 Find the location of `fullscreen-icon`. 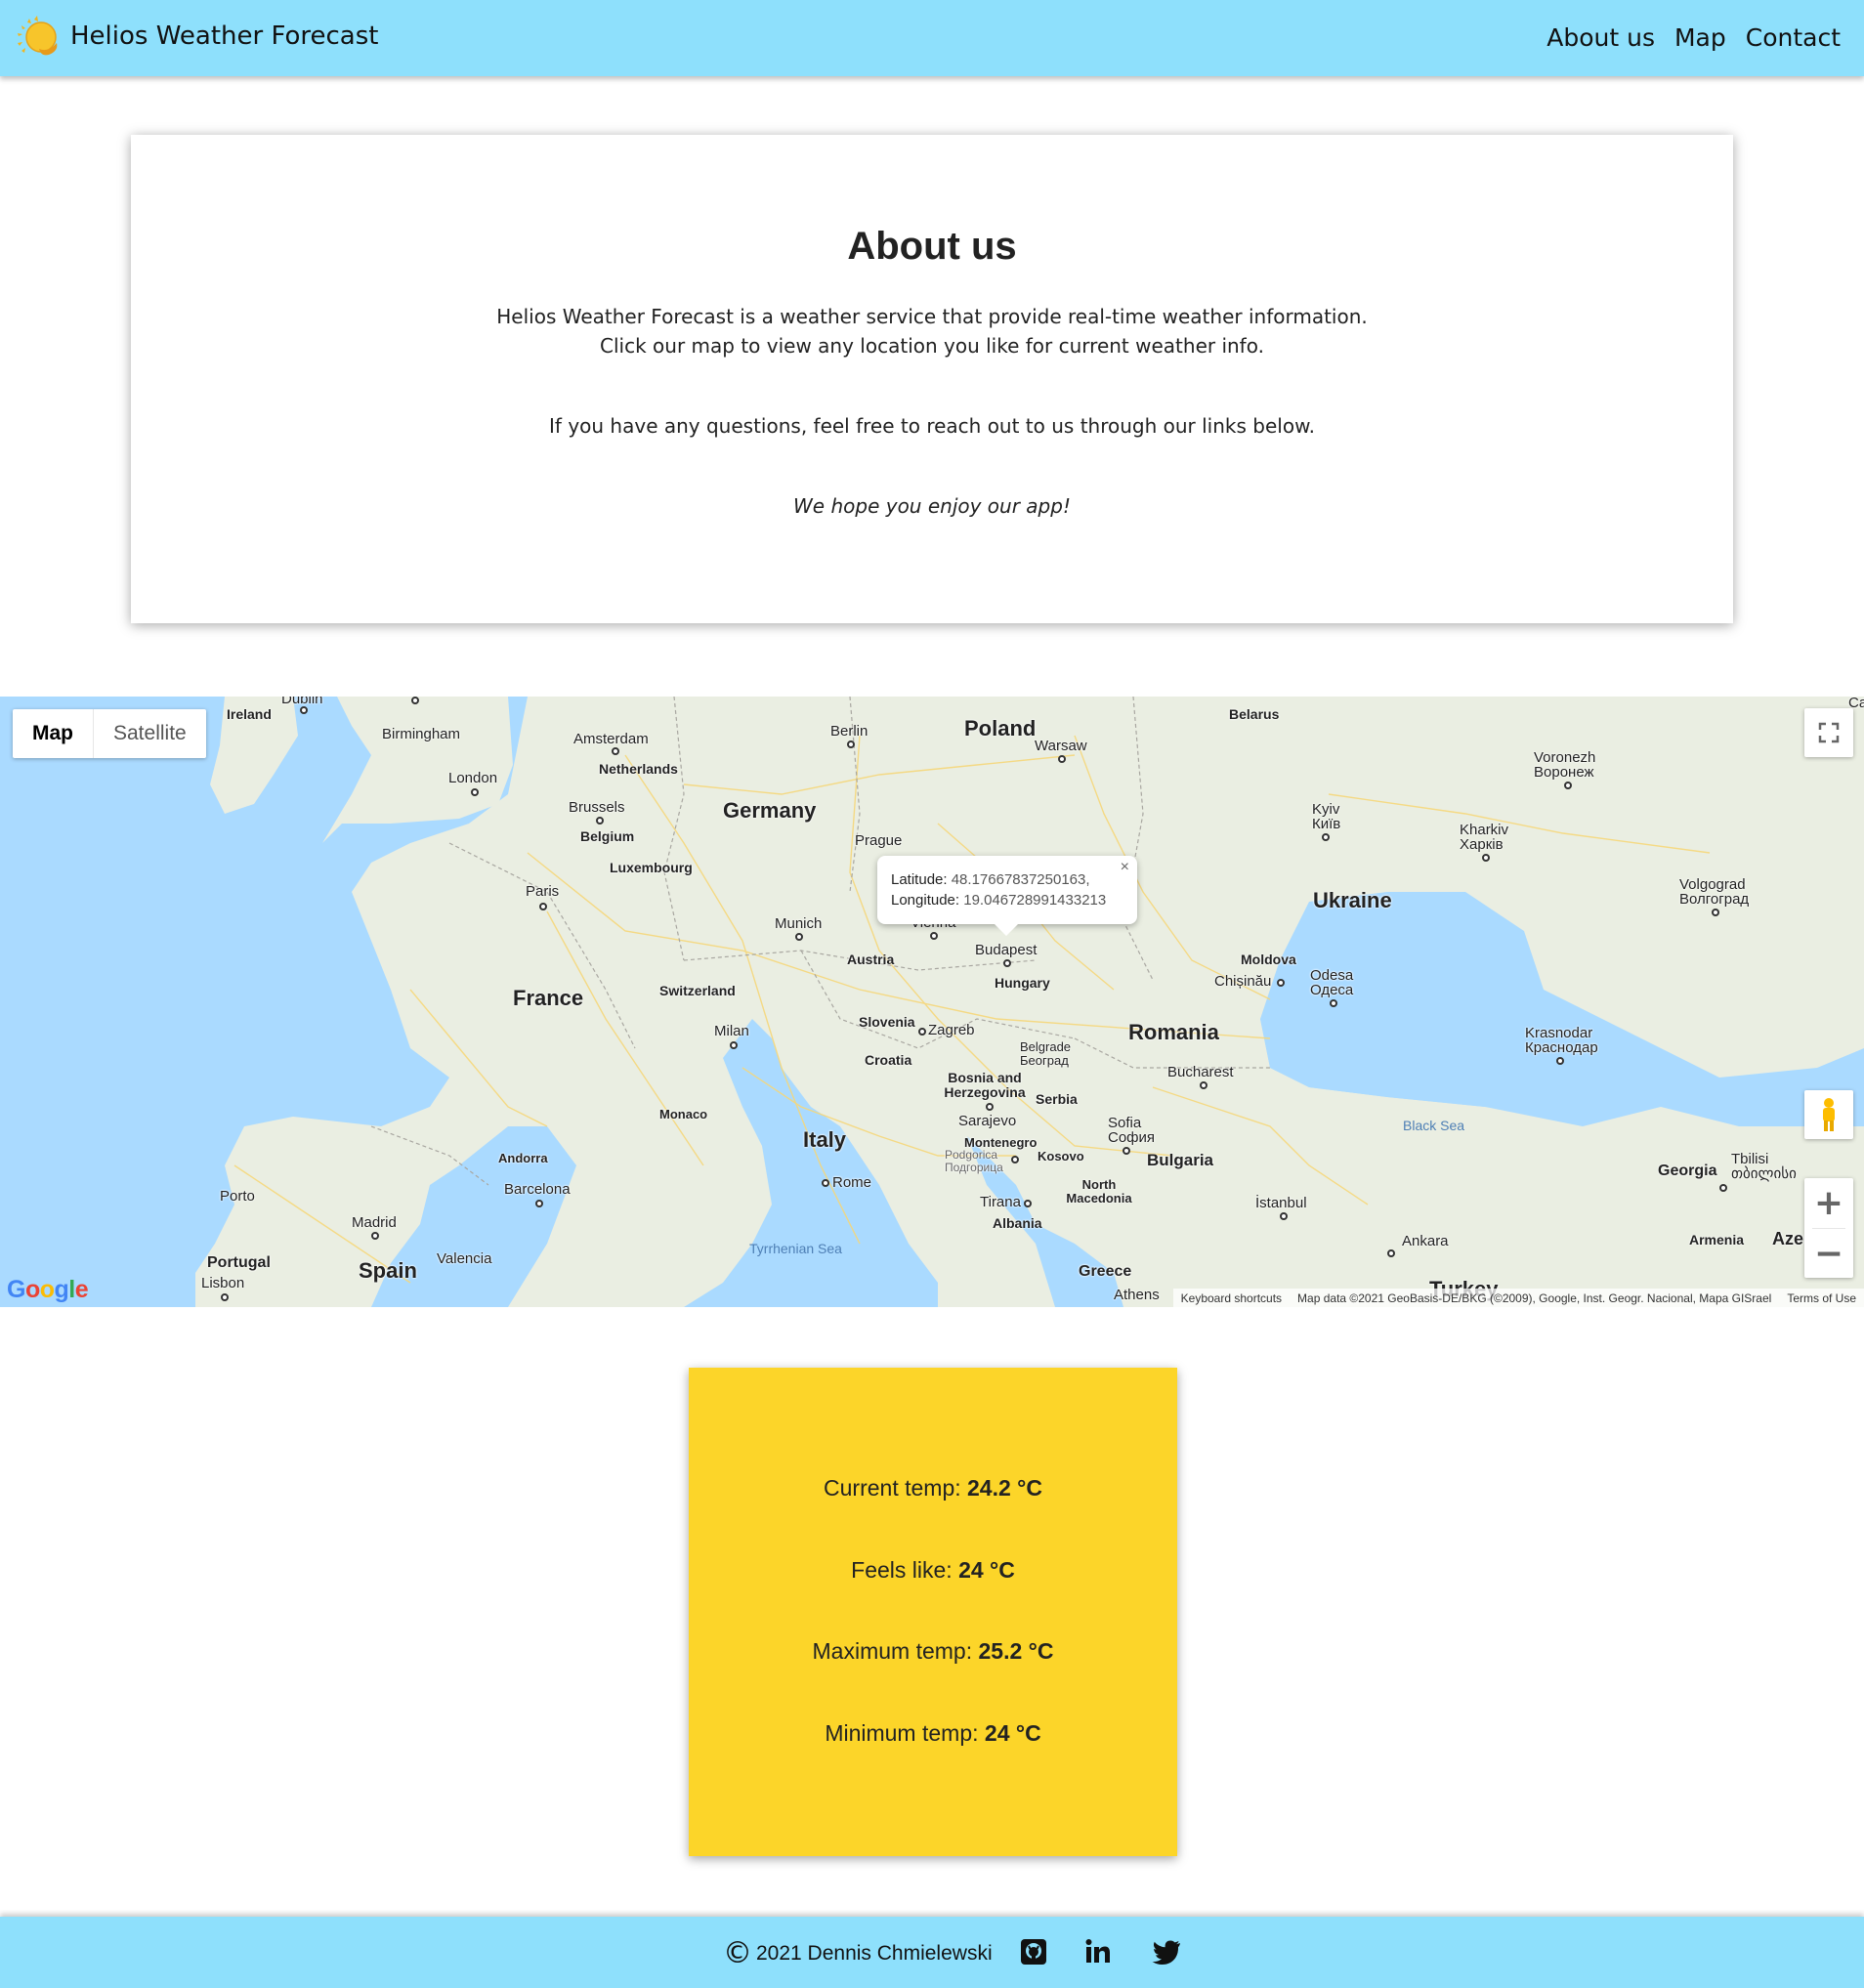

fullscreen-icon is located at coordinates (1829, 732).